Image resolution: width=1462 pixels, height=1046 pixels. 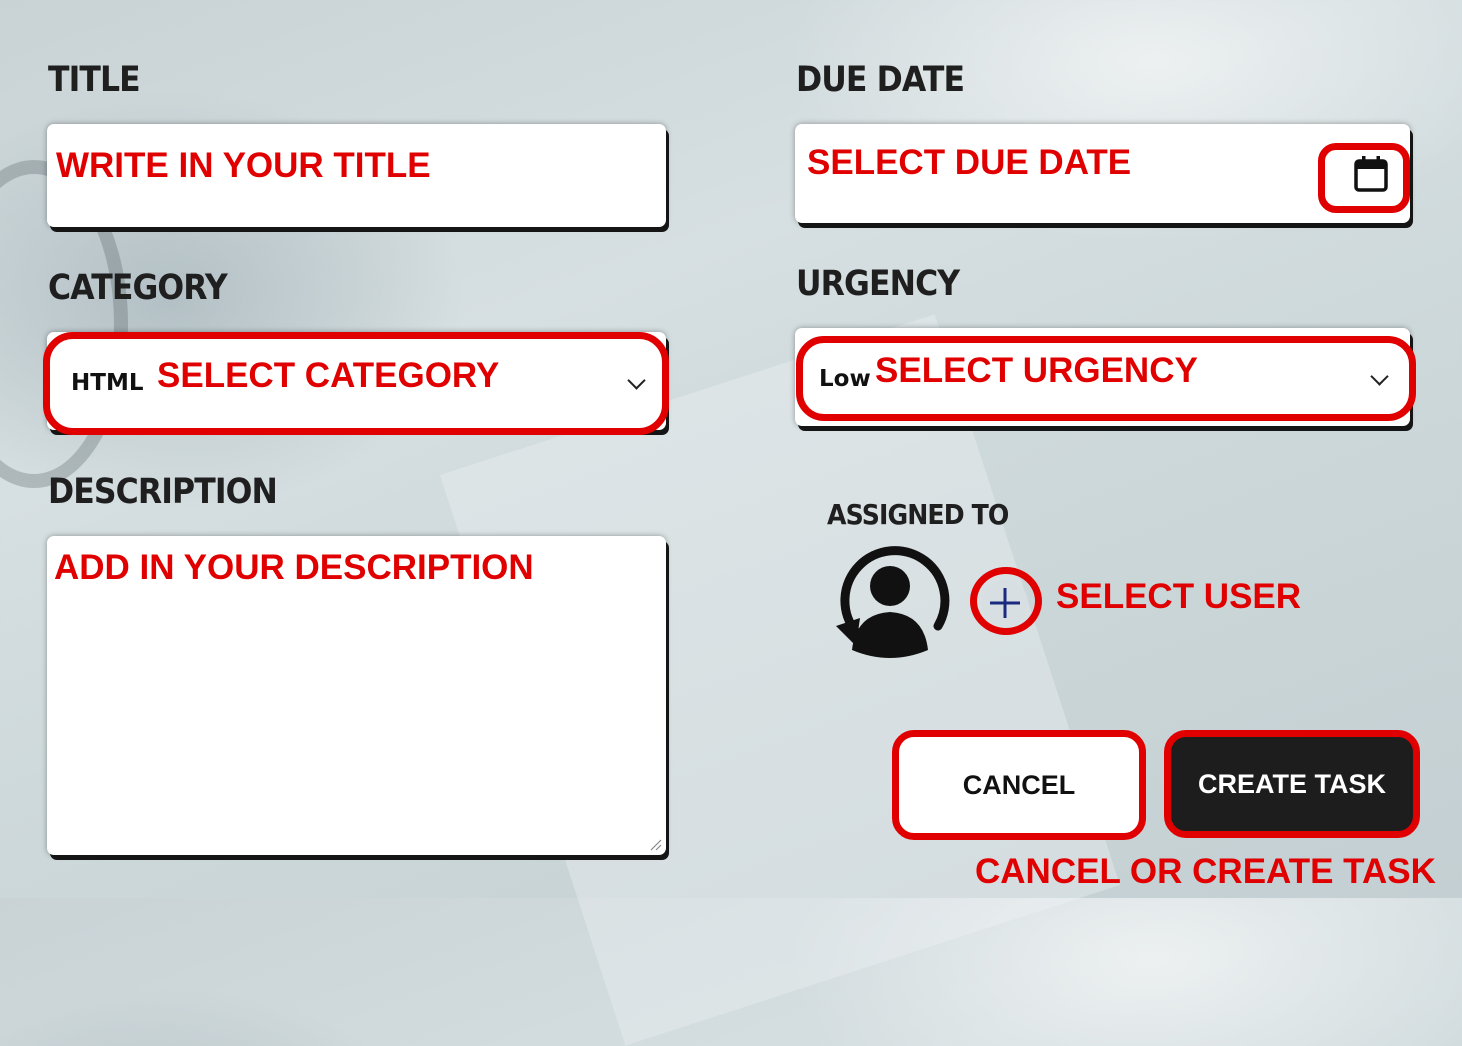 I want to click on resize-grip-icon, so click(x=655, y=844).